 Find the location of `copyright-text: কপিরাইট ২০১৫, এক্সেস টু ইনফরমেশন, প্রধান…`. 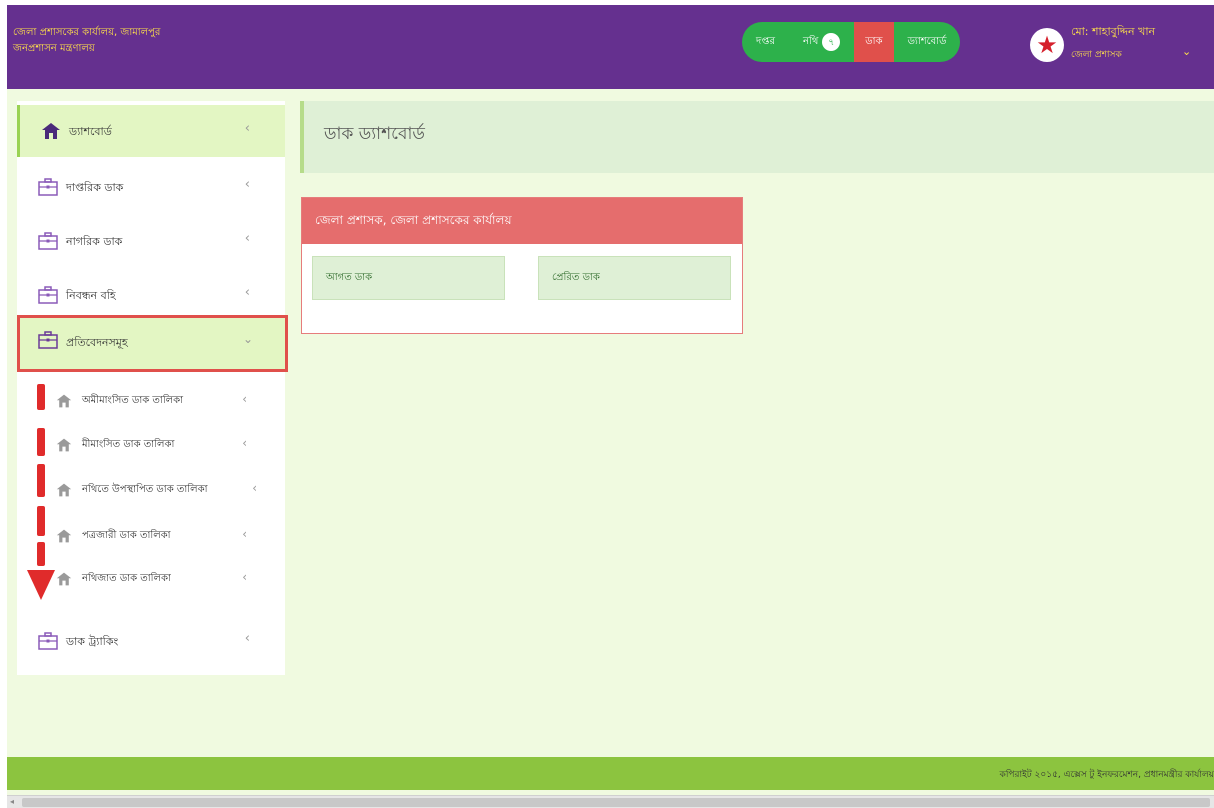

copyright-text: কপিরাইট ২০১৫, এক্সেস টু ইনফরমেশন, প্রধান… is located at coordinates (1106, 775).